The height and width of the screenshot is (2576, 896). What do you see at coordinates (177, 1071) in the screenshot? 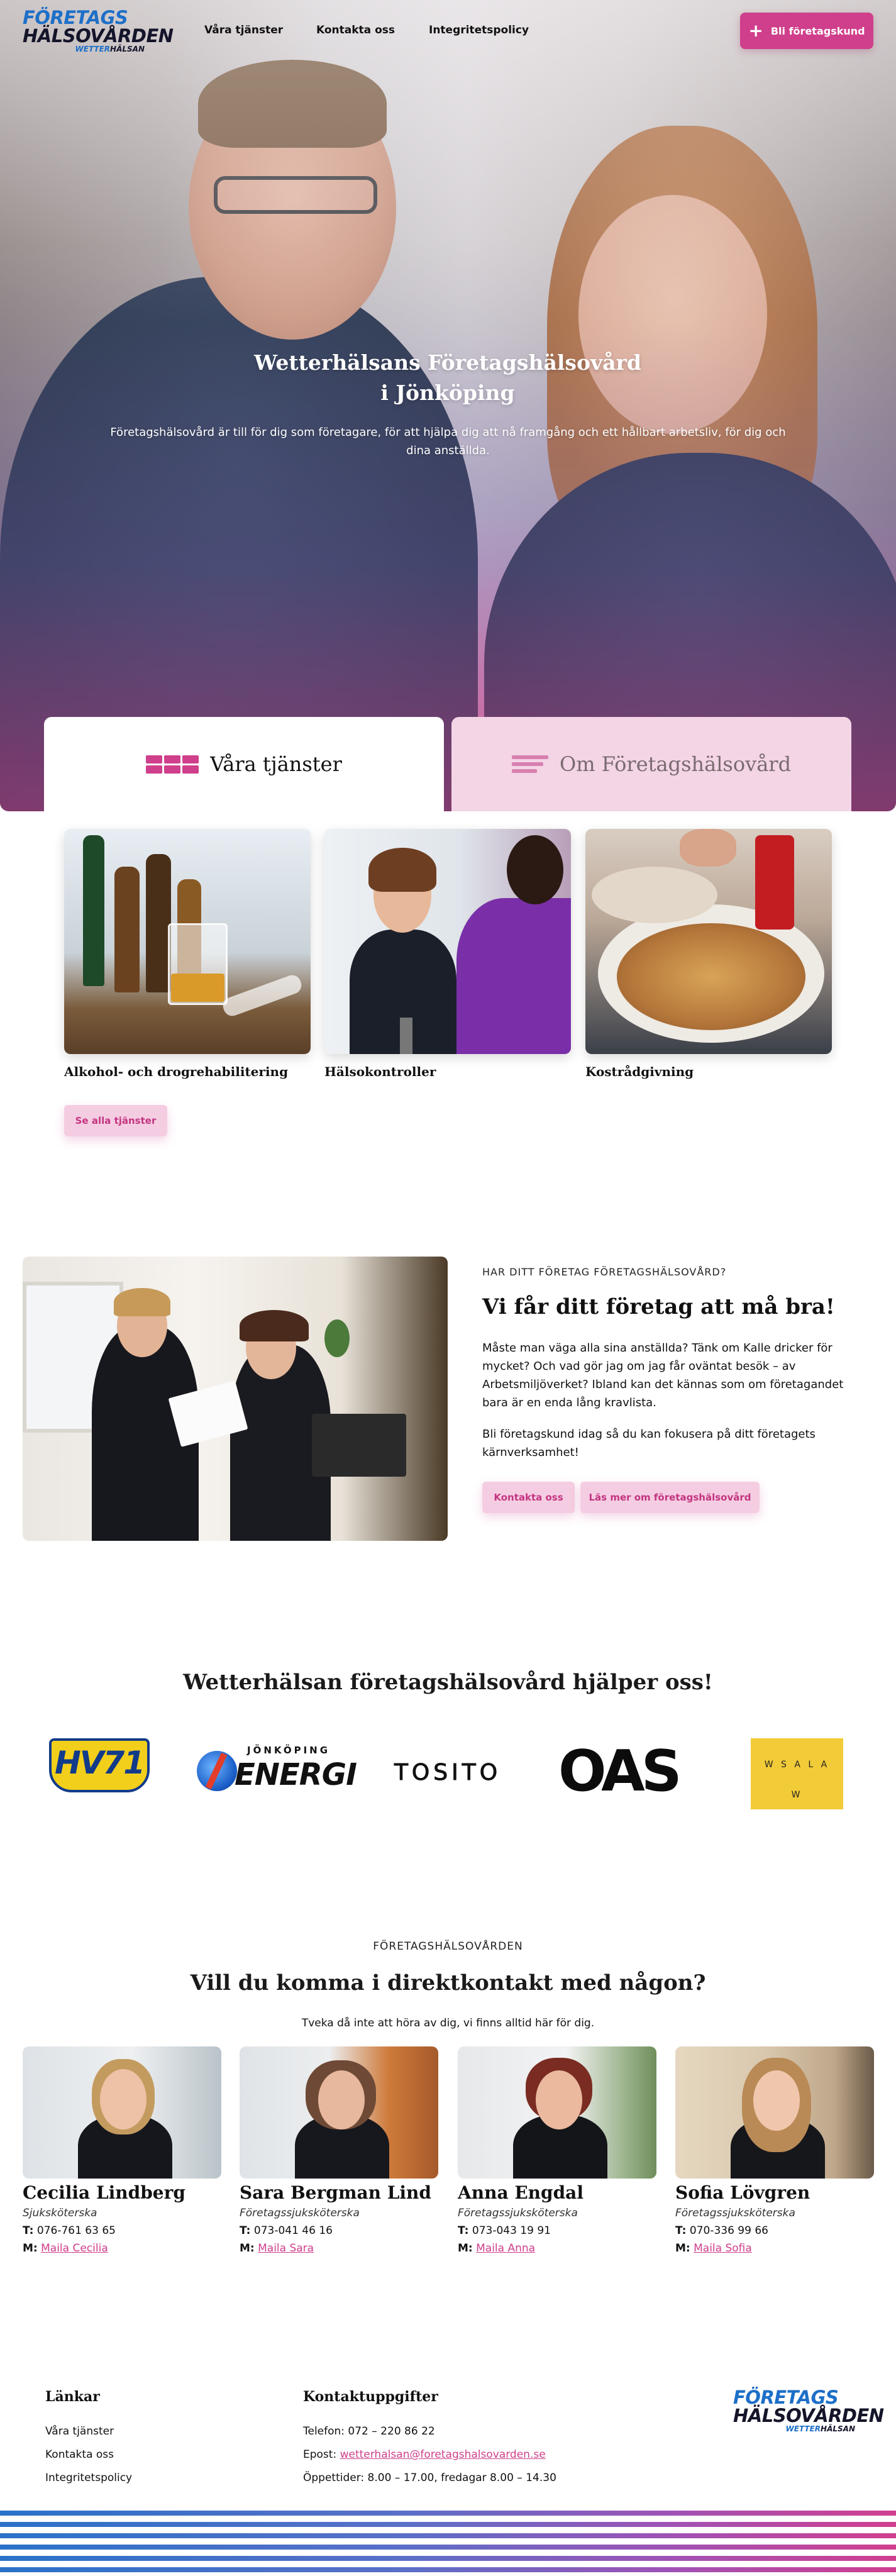
I see `service-label-alcohol: Alkohol- och drogrehabilitering` at bounding box center [177, 1071].